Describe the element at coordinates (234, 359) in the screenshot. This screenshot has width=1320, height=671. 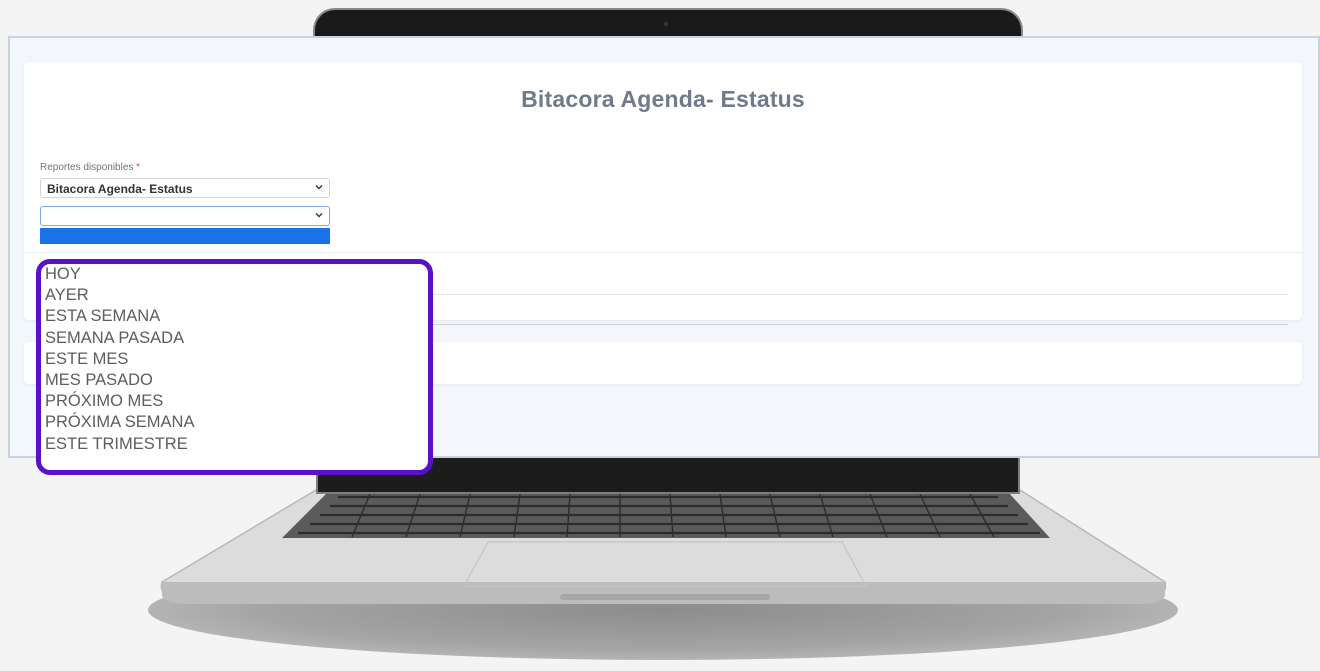
I see `period-option-este-mes: ESTE MES` at that location.